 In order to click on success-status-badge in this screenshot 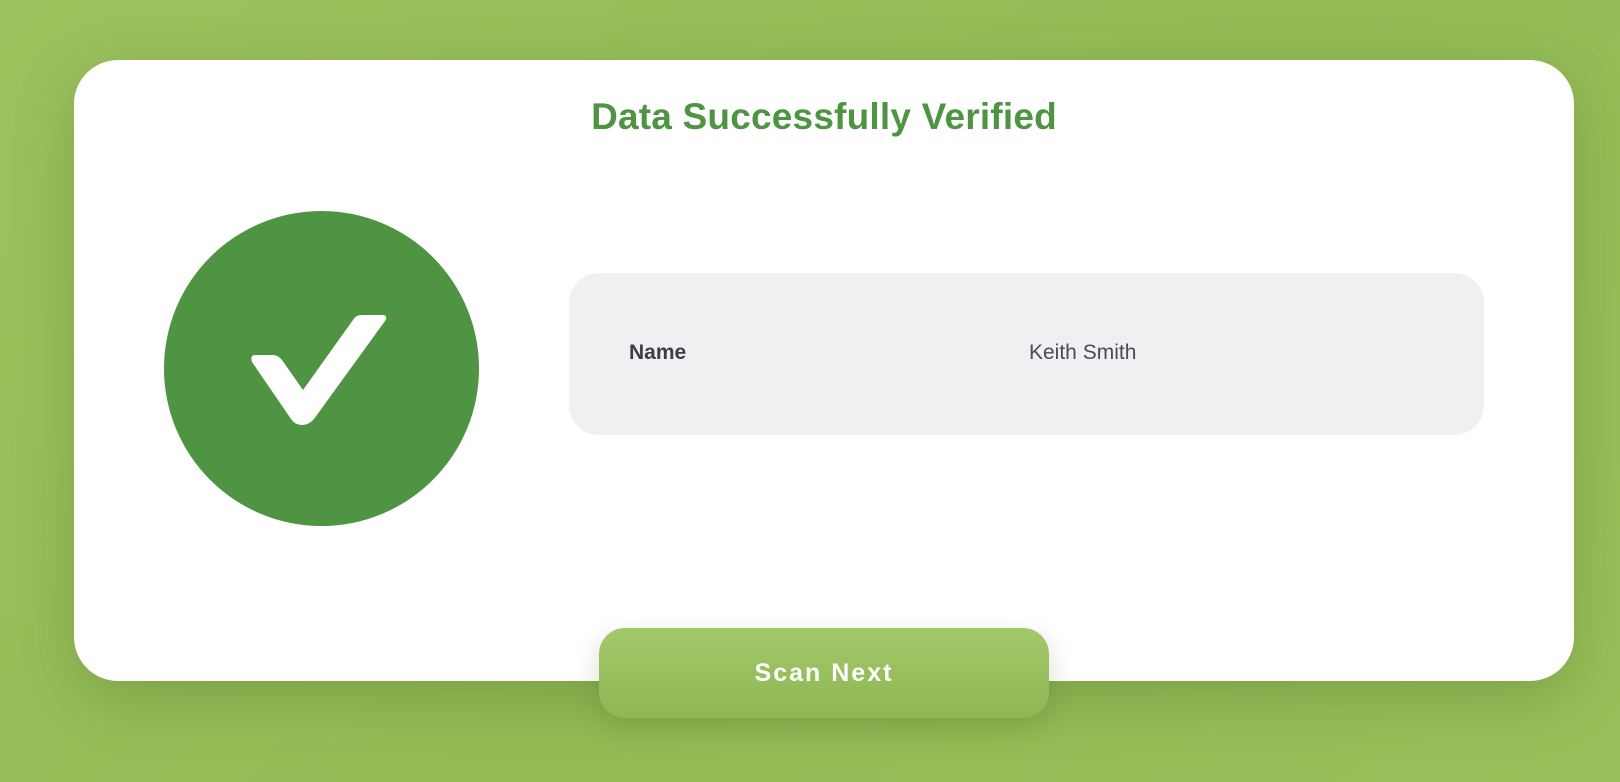, I will do `click(321, 368)`.